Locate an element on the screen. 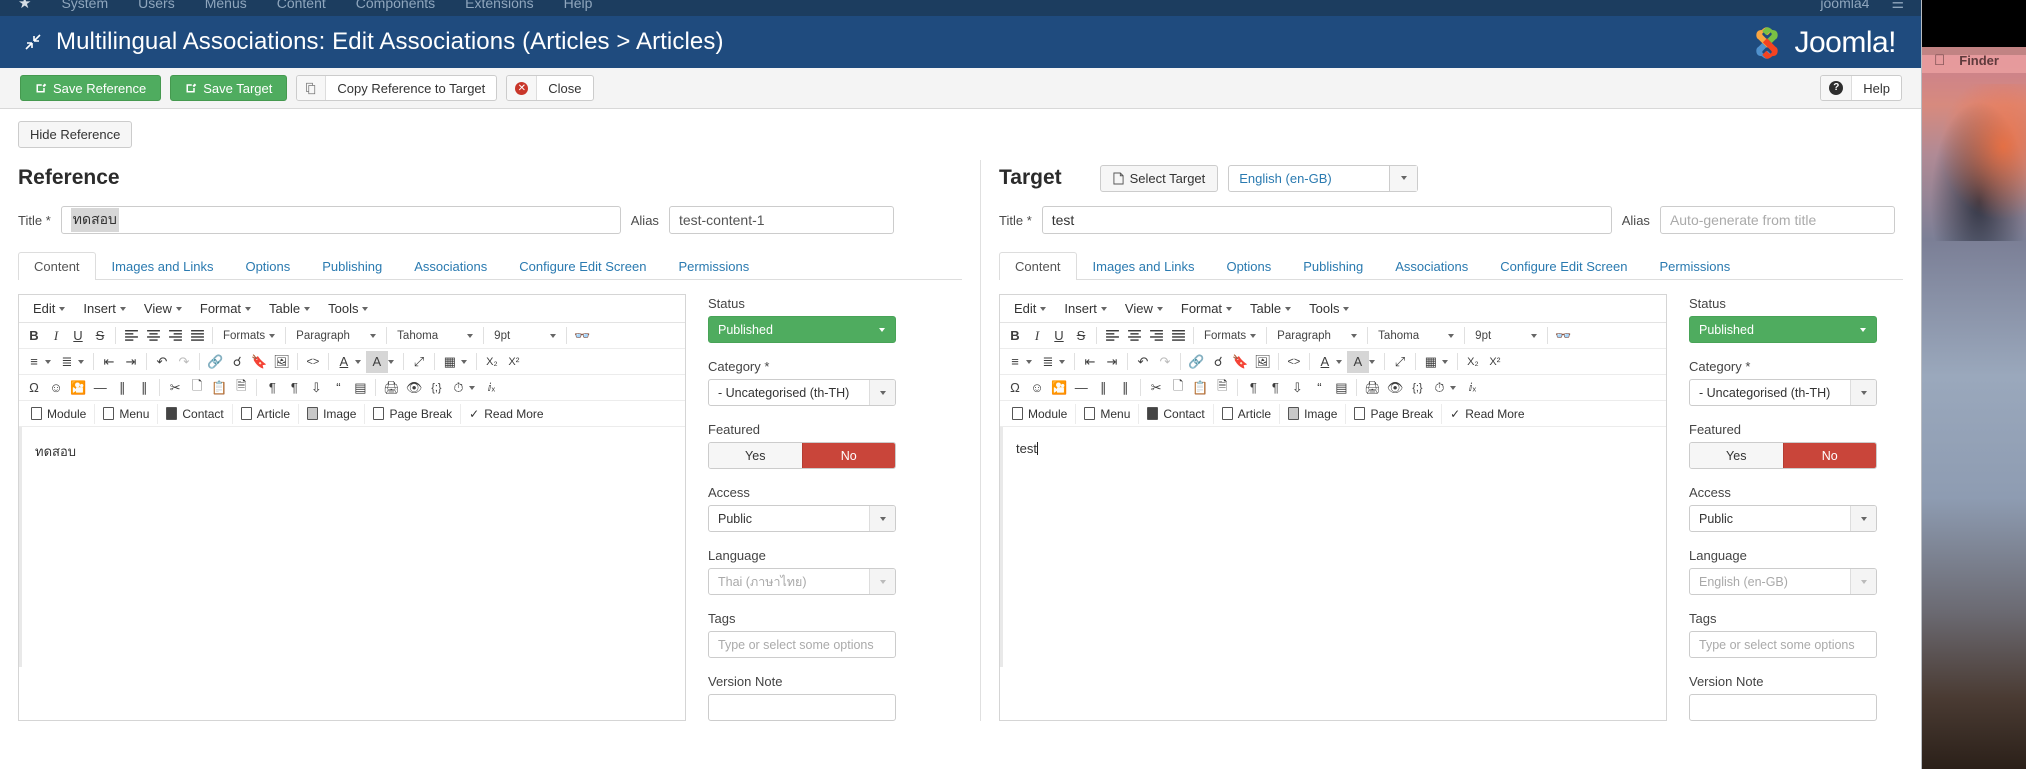 The image size is (2026, 769). target-version-note-input is located at coordinates (1783, 707).